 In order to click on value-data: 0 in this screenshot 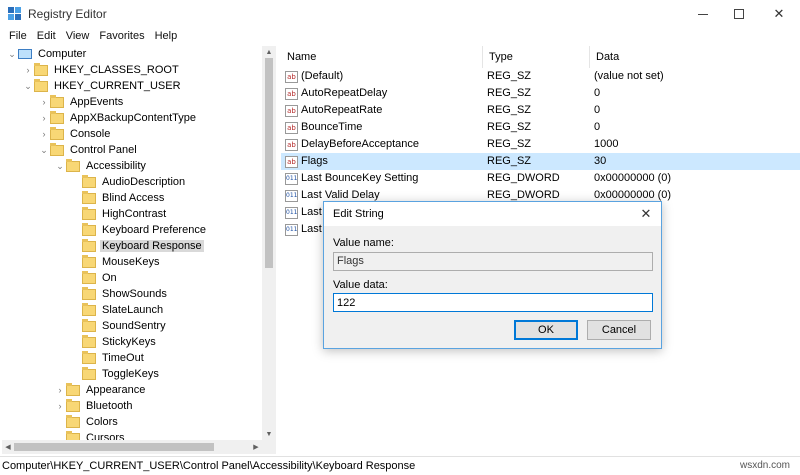, I will do `click(597, 110)`.